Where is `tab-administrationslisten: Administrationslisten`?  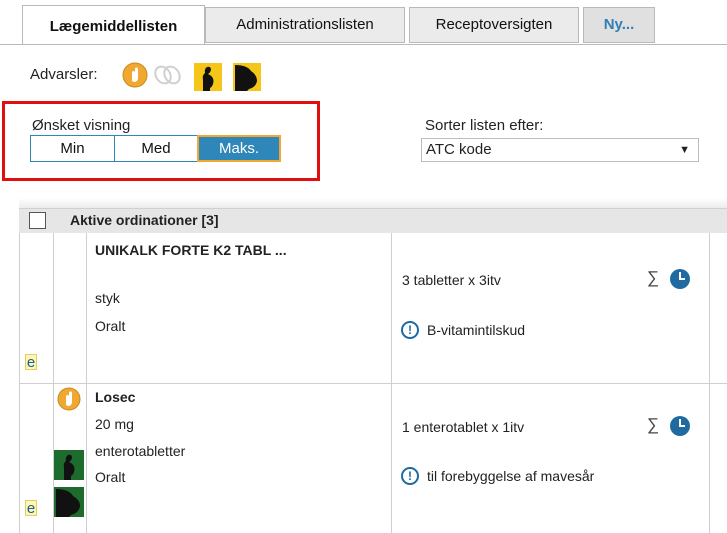
tab-administrationslisten: Administrationslisten is located at coordinates (305, 25).